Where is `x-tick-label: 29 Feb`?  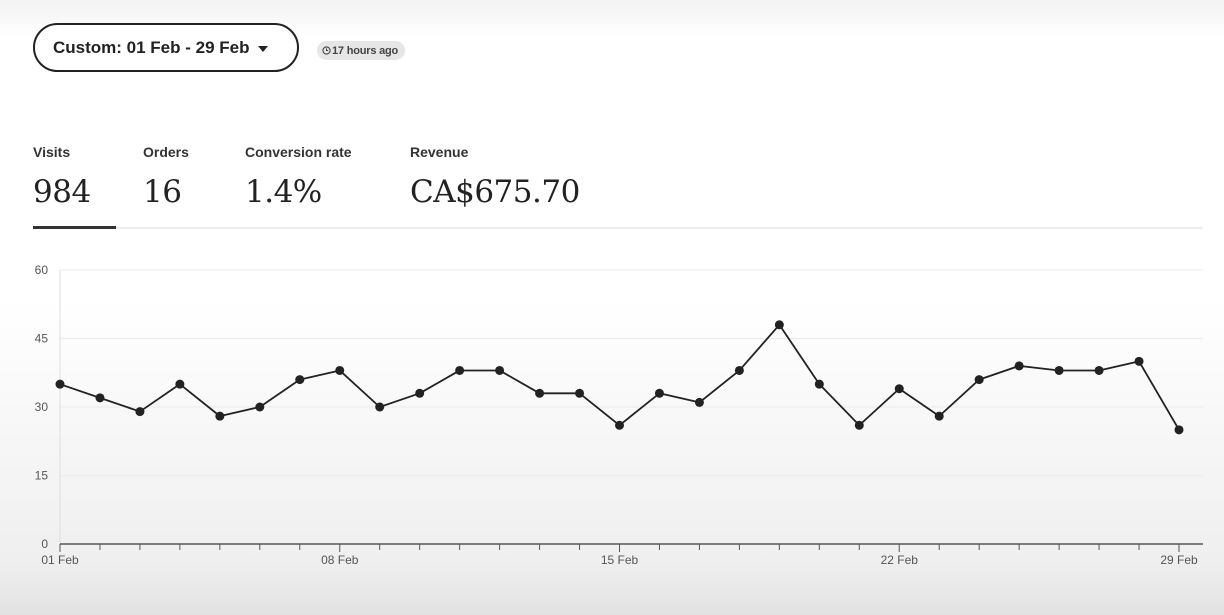 x-tick-label: 29 Feb is located at coordinates (1179, 560).